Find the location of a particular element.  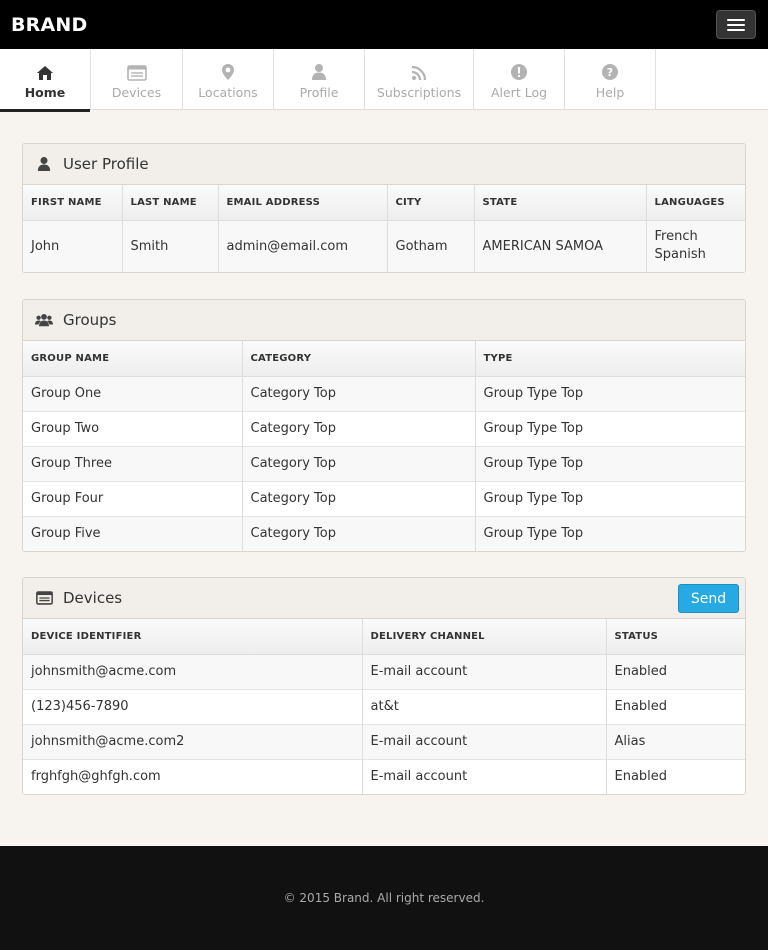

column-header: DEVICE IDENTIFIER is located at coordinates (193, 637).